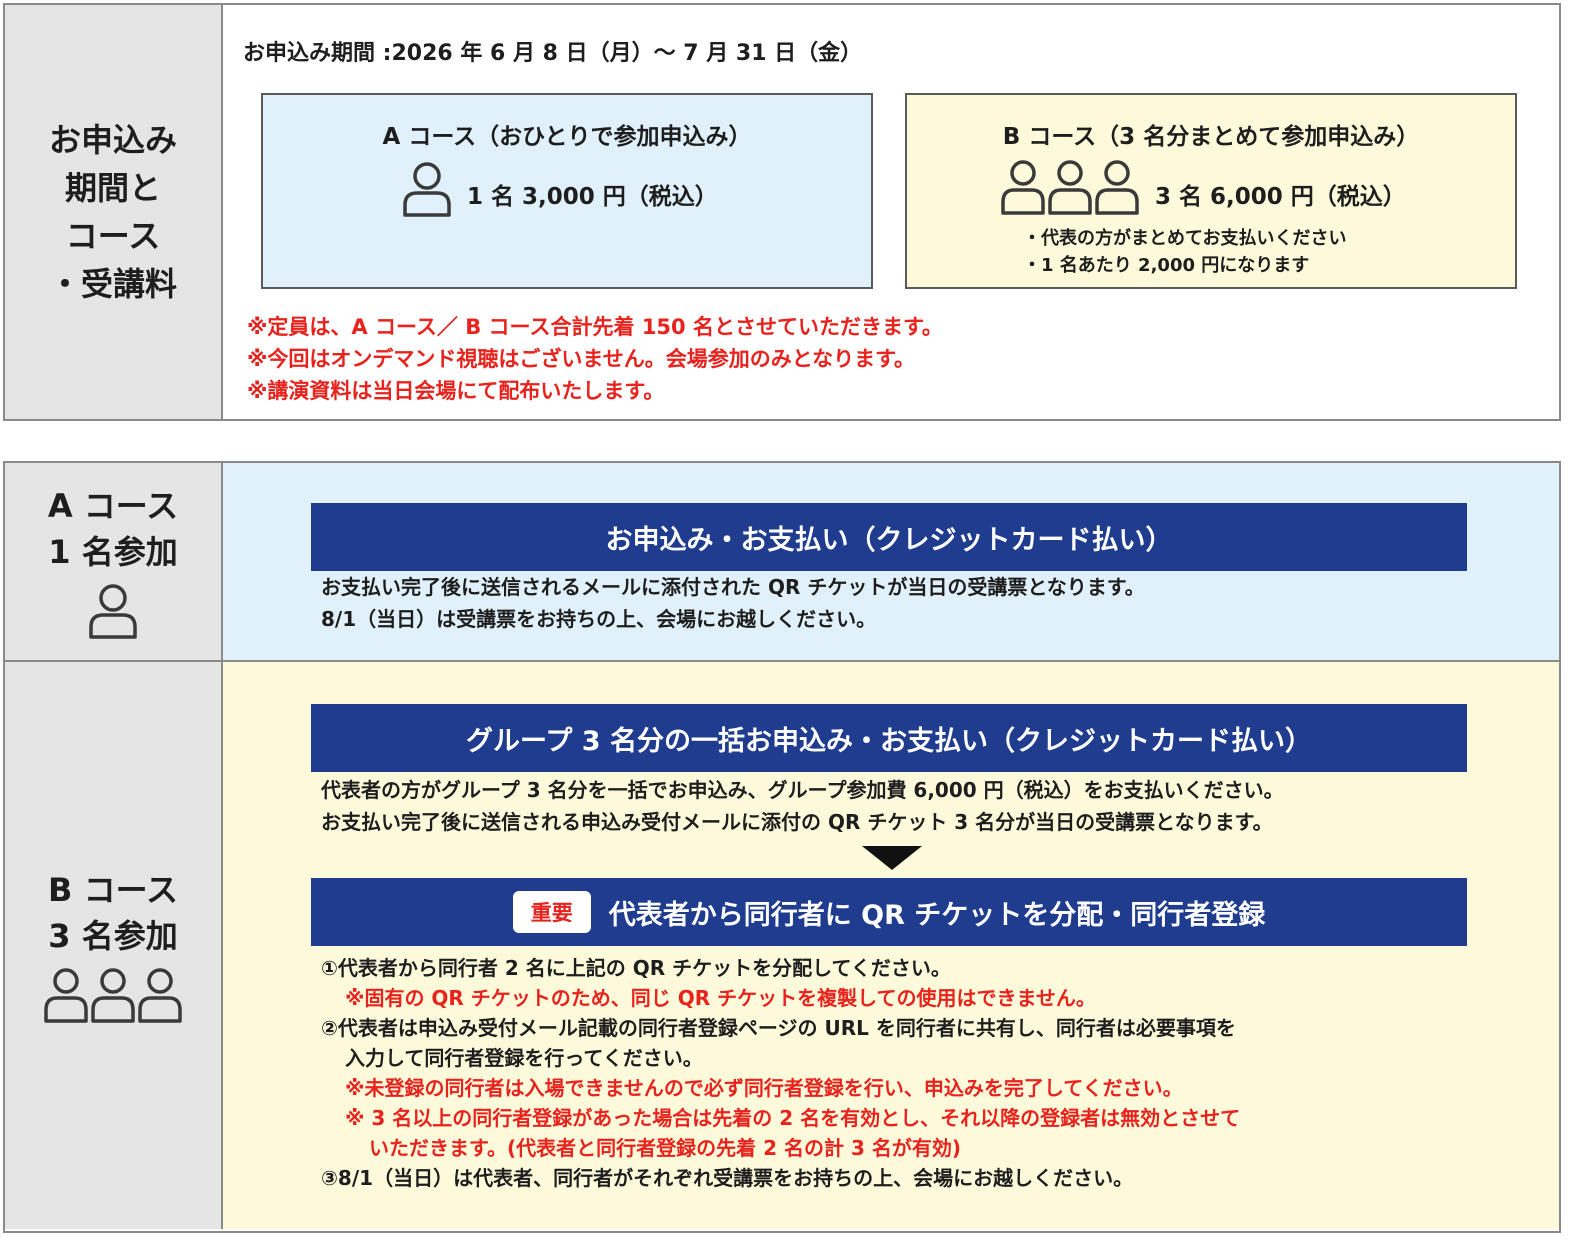 The image size is (1589, 1253). Describe the element at coordinates (113, 236) in the screenshot. I see `label-line: コース` at that location.